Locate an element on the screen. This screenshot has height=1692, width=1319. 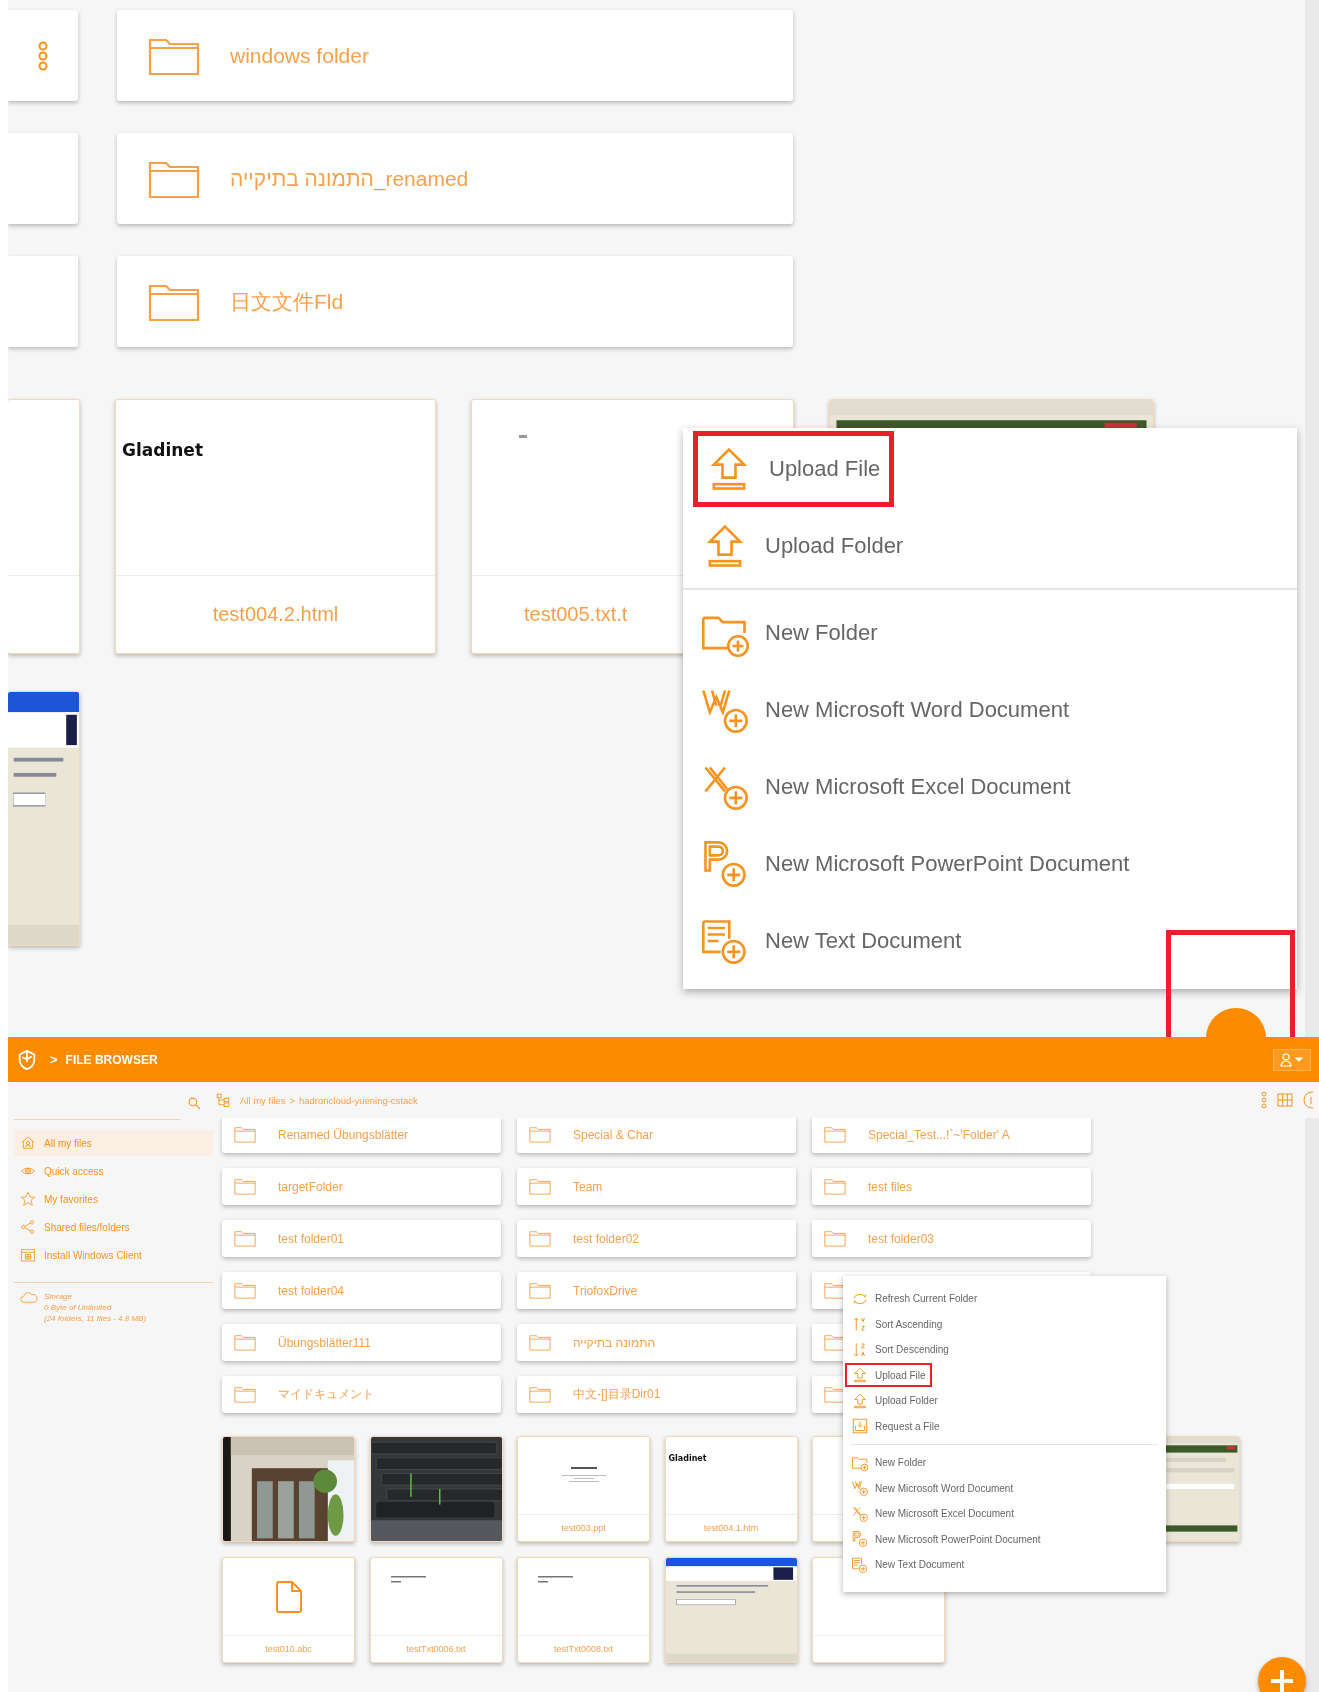
sidebar-item: Shared files/folders is located at coordinates (113, 1227).